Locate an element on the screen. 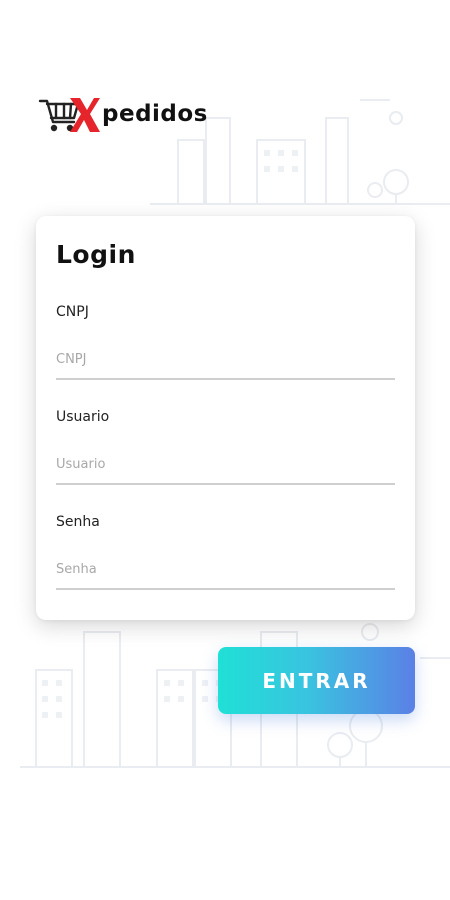 Image resolution: width=450 pixels, height=900 pixels. senha-field-group: Senha is located at coordinates (225, 552).